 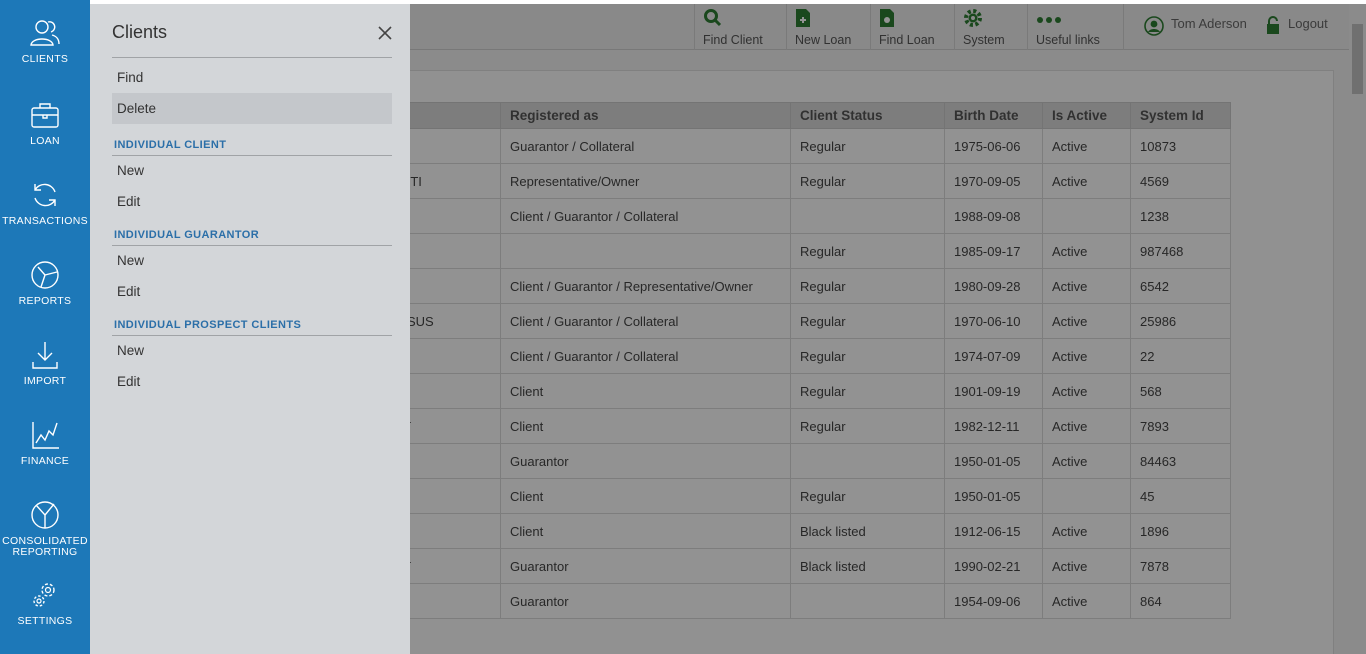 What do you see at coordinates (252, 350) in the screenshot?
I see `prospect-client-new-item: New` at bounding box center [252, 350].